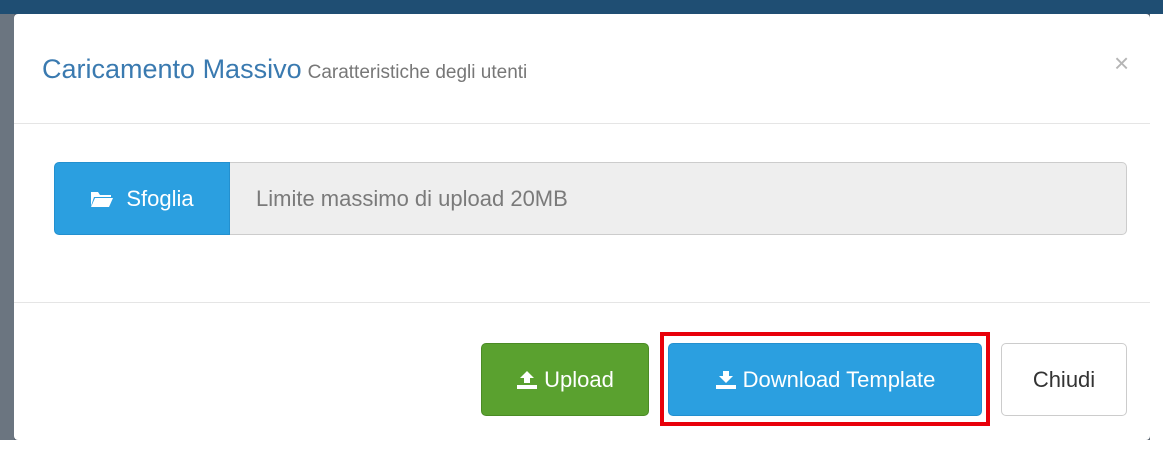 This screenshot has width=1163, height=451. Describe the element at coordinates (581, 7) in the screenshot. I see `page-backdrop-top` at that location.